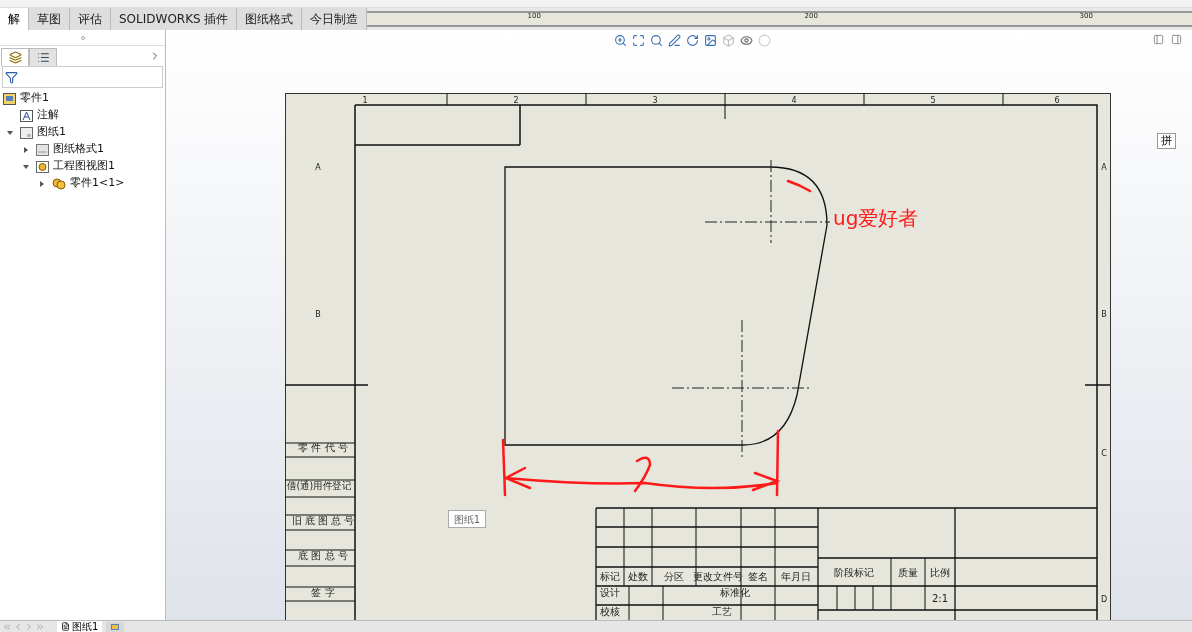 The height and width of the screenshot is (632, 1192). I want to click on title-block-label: 设计, so click(610, 592).